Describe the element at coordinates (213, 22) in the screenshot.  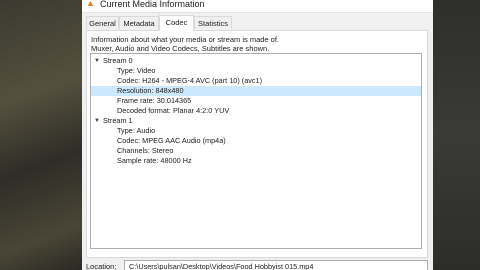
I see `tab-statistics: Statistics` at that location.